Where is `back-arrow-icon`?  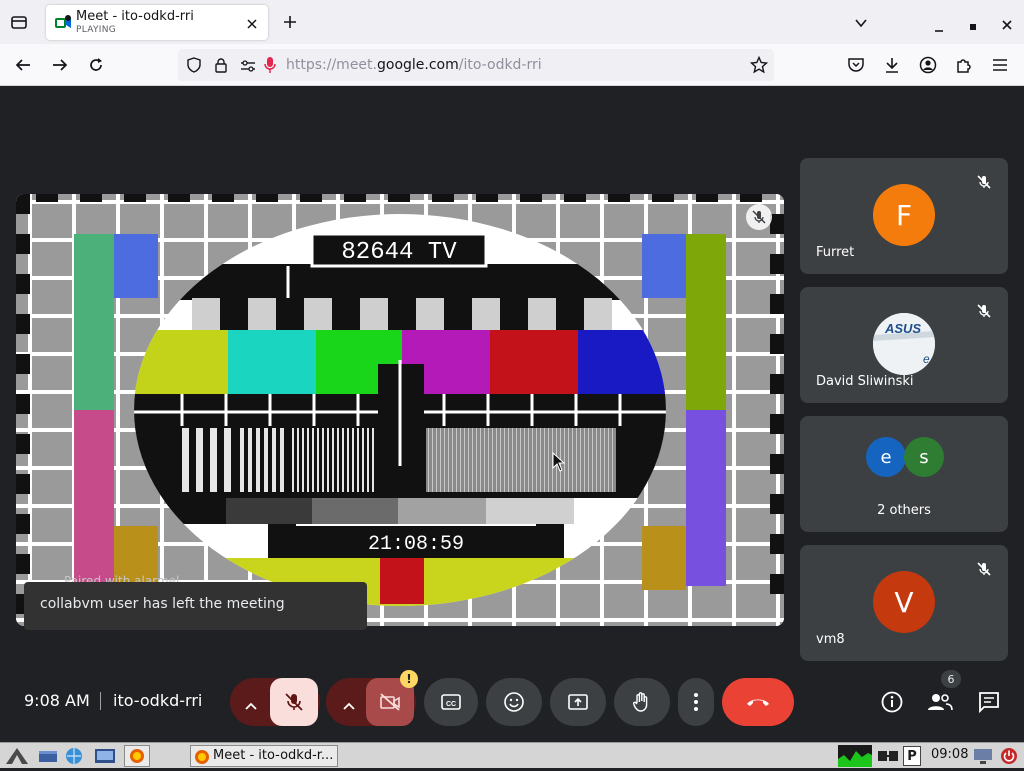 back-arrow-icon is located at coordinates (23, 67).